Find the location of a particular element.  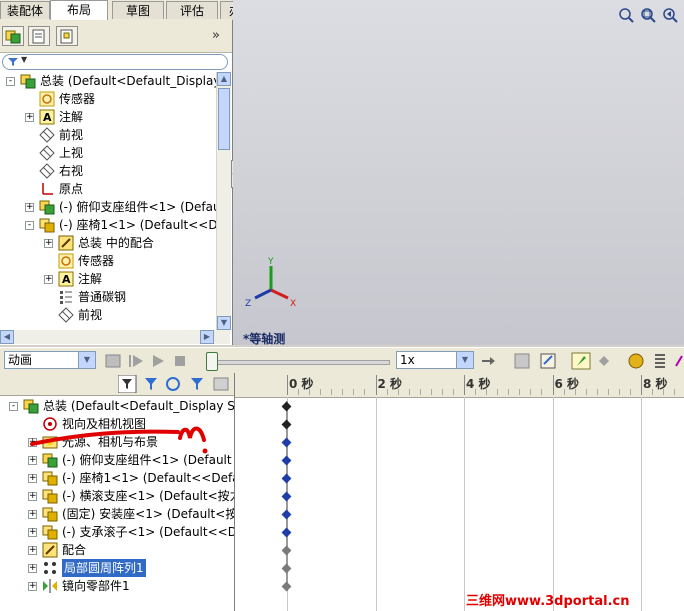

filter-driving-icon is located at coordinates (173, 384).